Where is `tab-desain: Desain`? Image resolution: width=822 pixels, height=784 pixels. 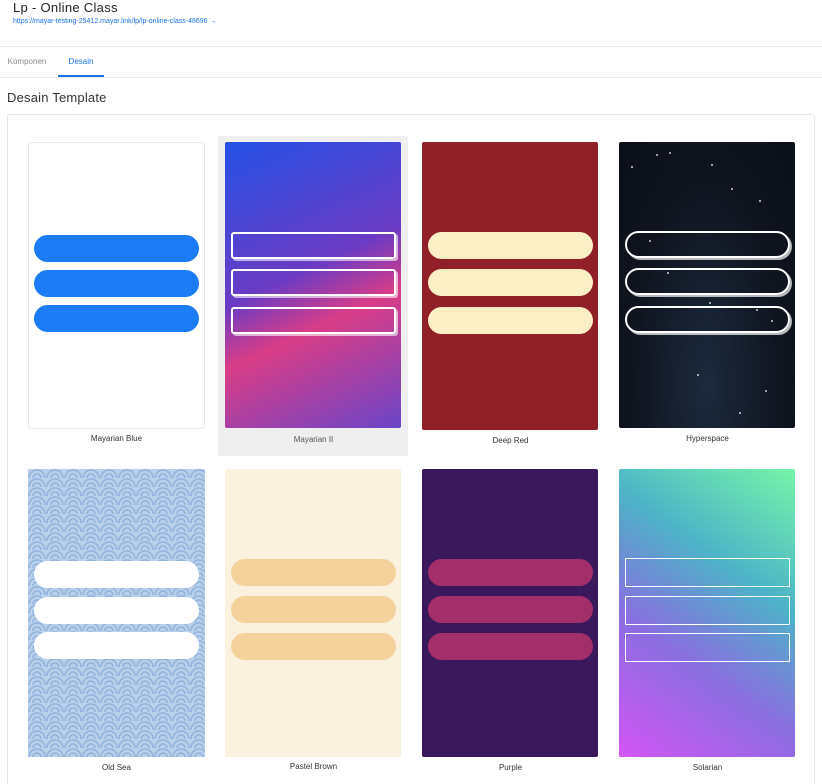 tab-desain: Desain is located at coordinates (81, 62).